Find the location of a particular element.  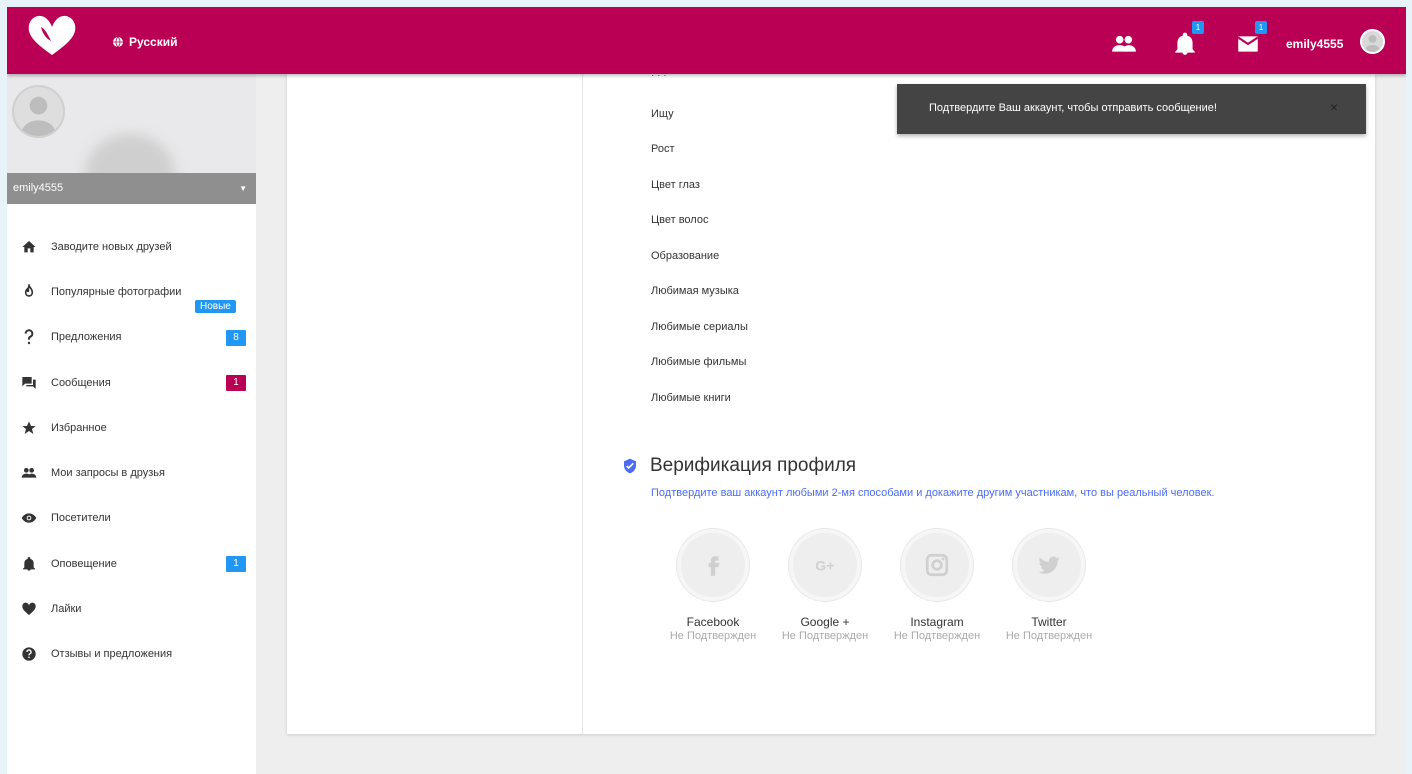

google-plus-icon: G+ is located at coordinates (824, 565).